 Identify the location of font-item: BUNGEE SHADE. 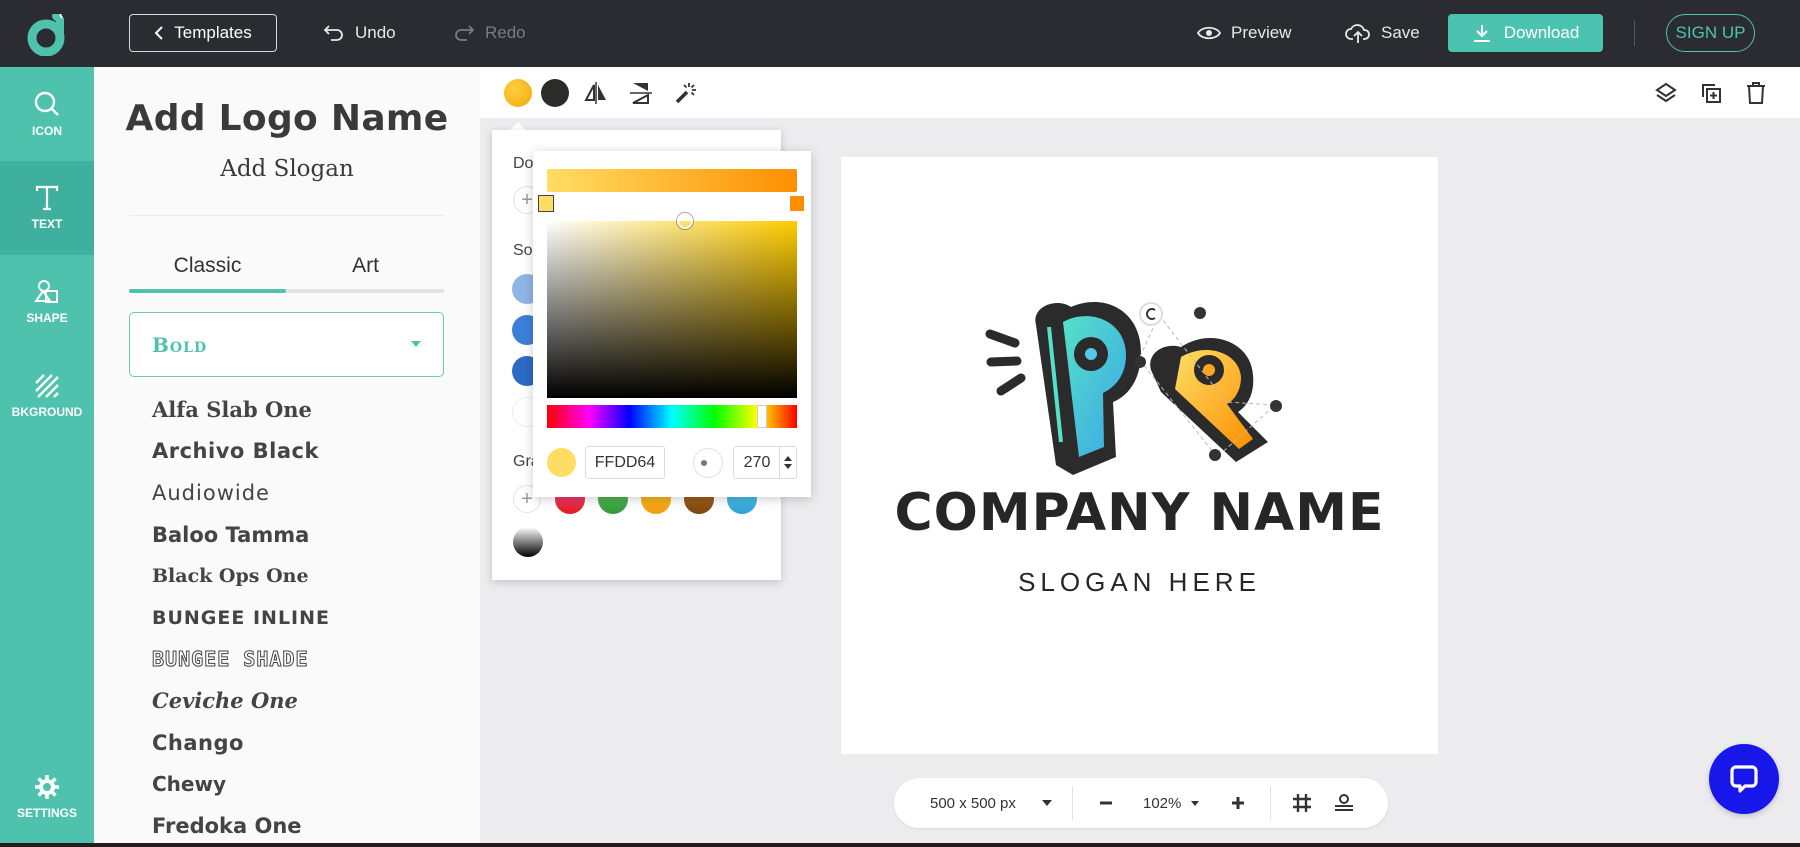
(240, 660).